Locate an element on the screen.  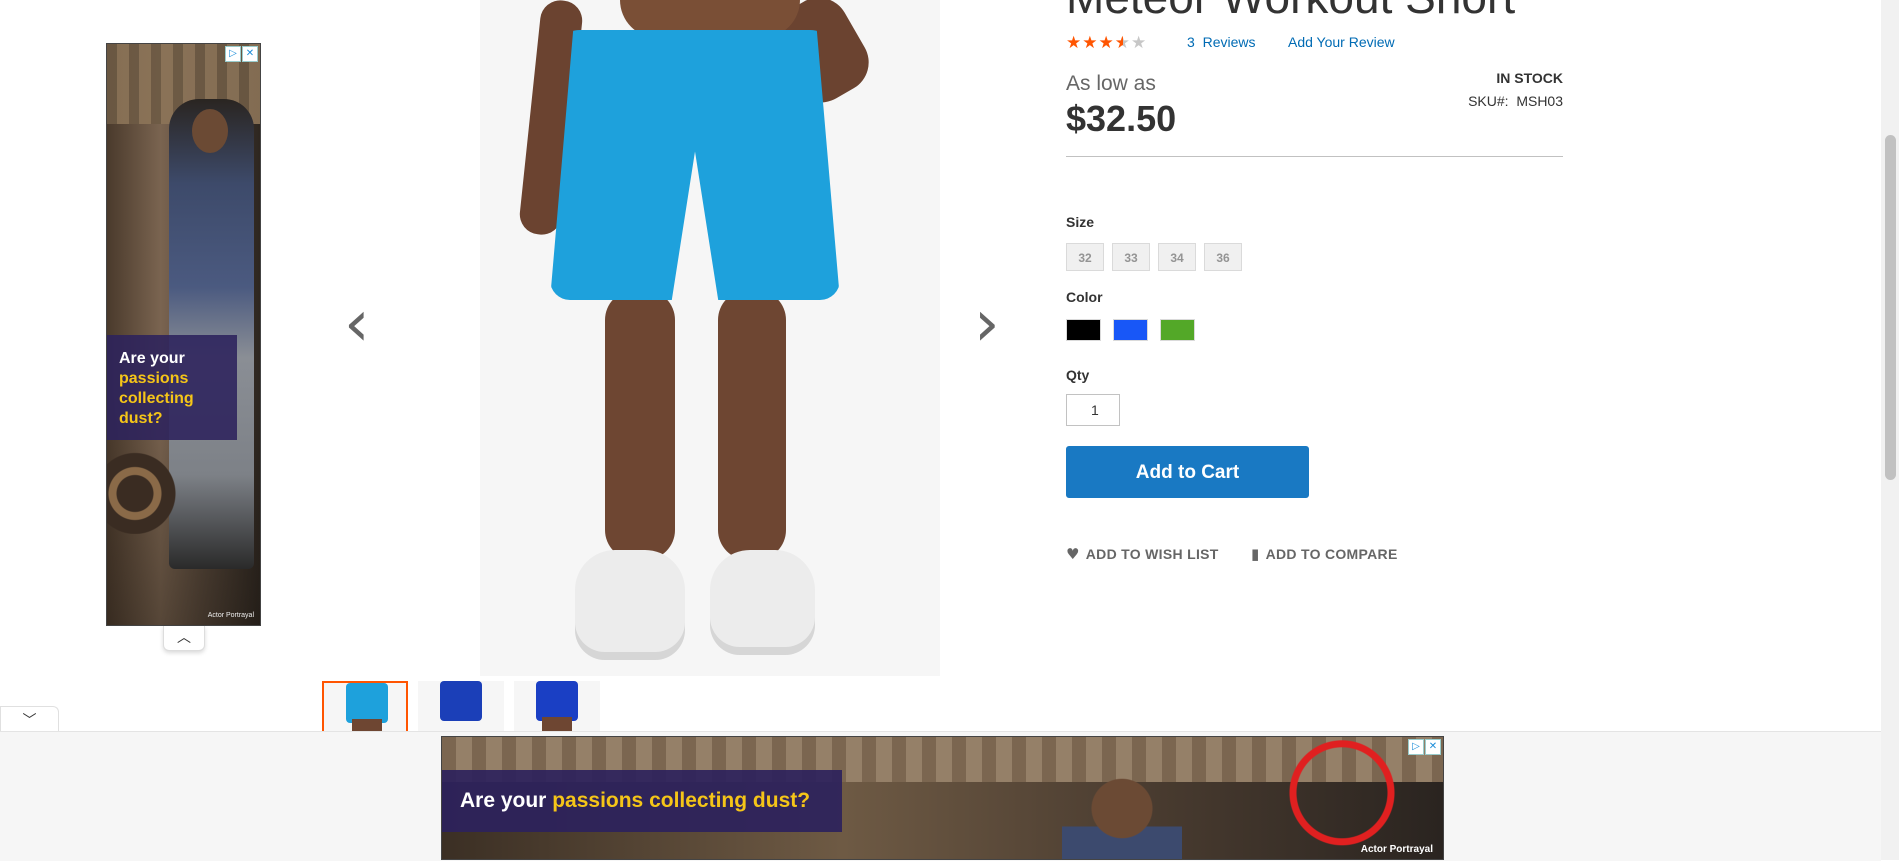
color-option-green is located at coordinates (1177, 330).